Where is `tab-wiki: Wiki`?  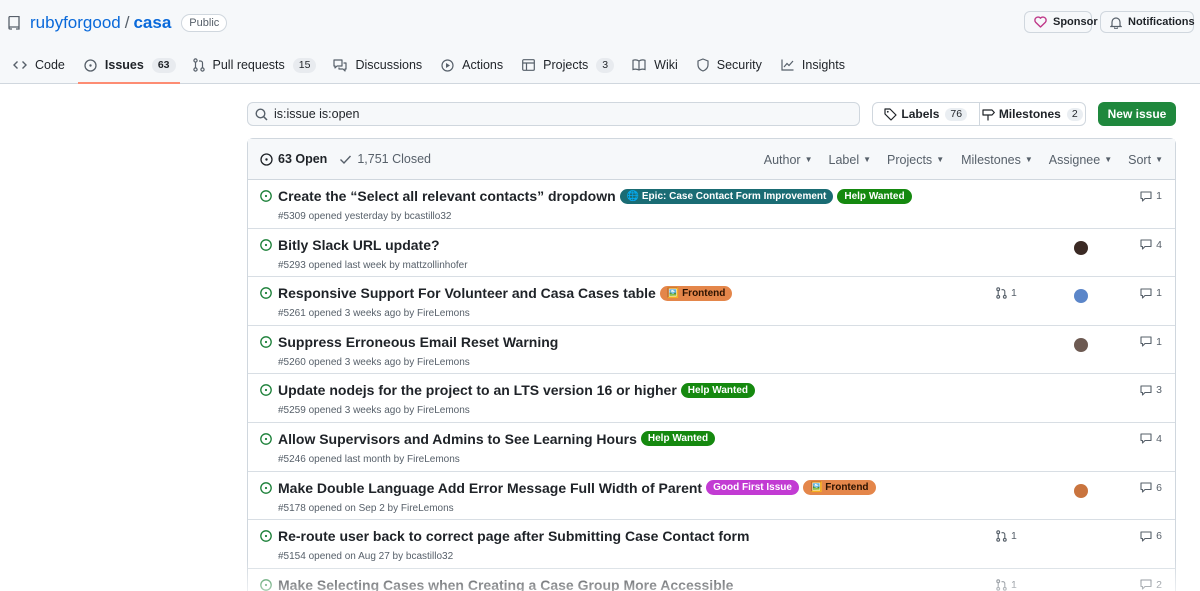
tab-wiki: Wiki is located at coordinates (655, 67).